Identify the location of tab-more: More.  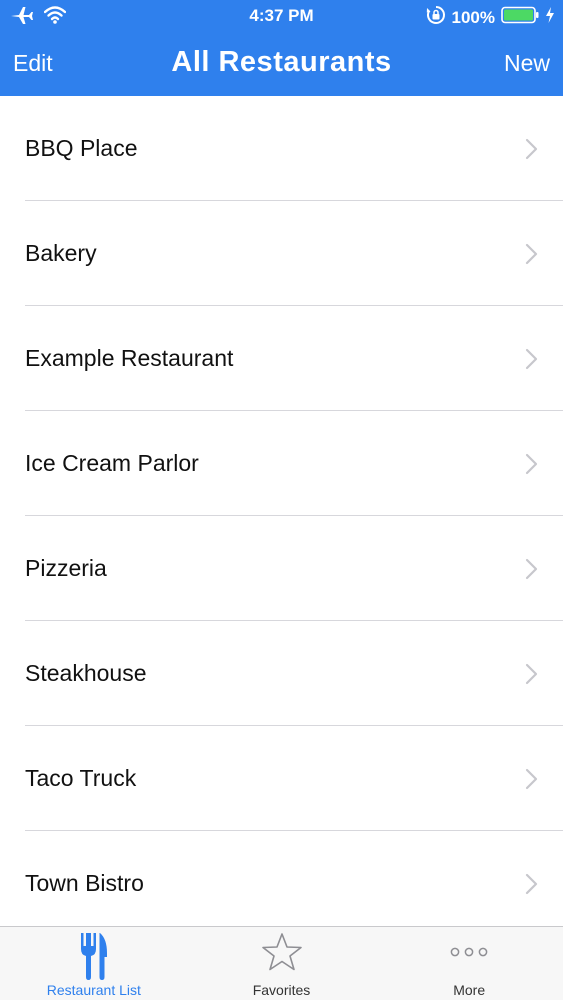
(469, 963).